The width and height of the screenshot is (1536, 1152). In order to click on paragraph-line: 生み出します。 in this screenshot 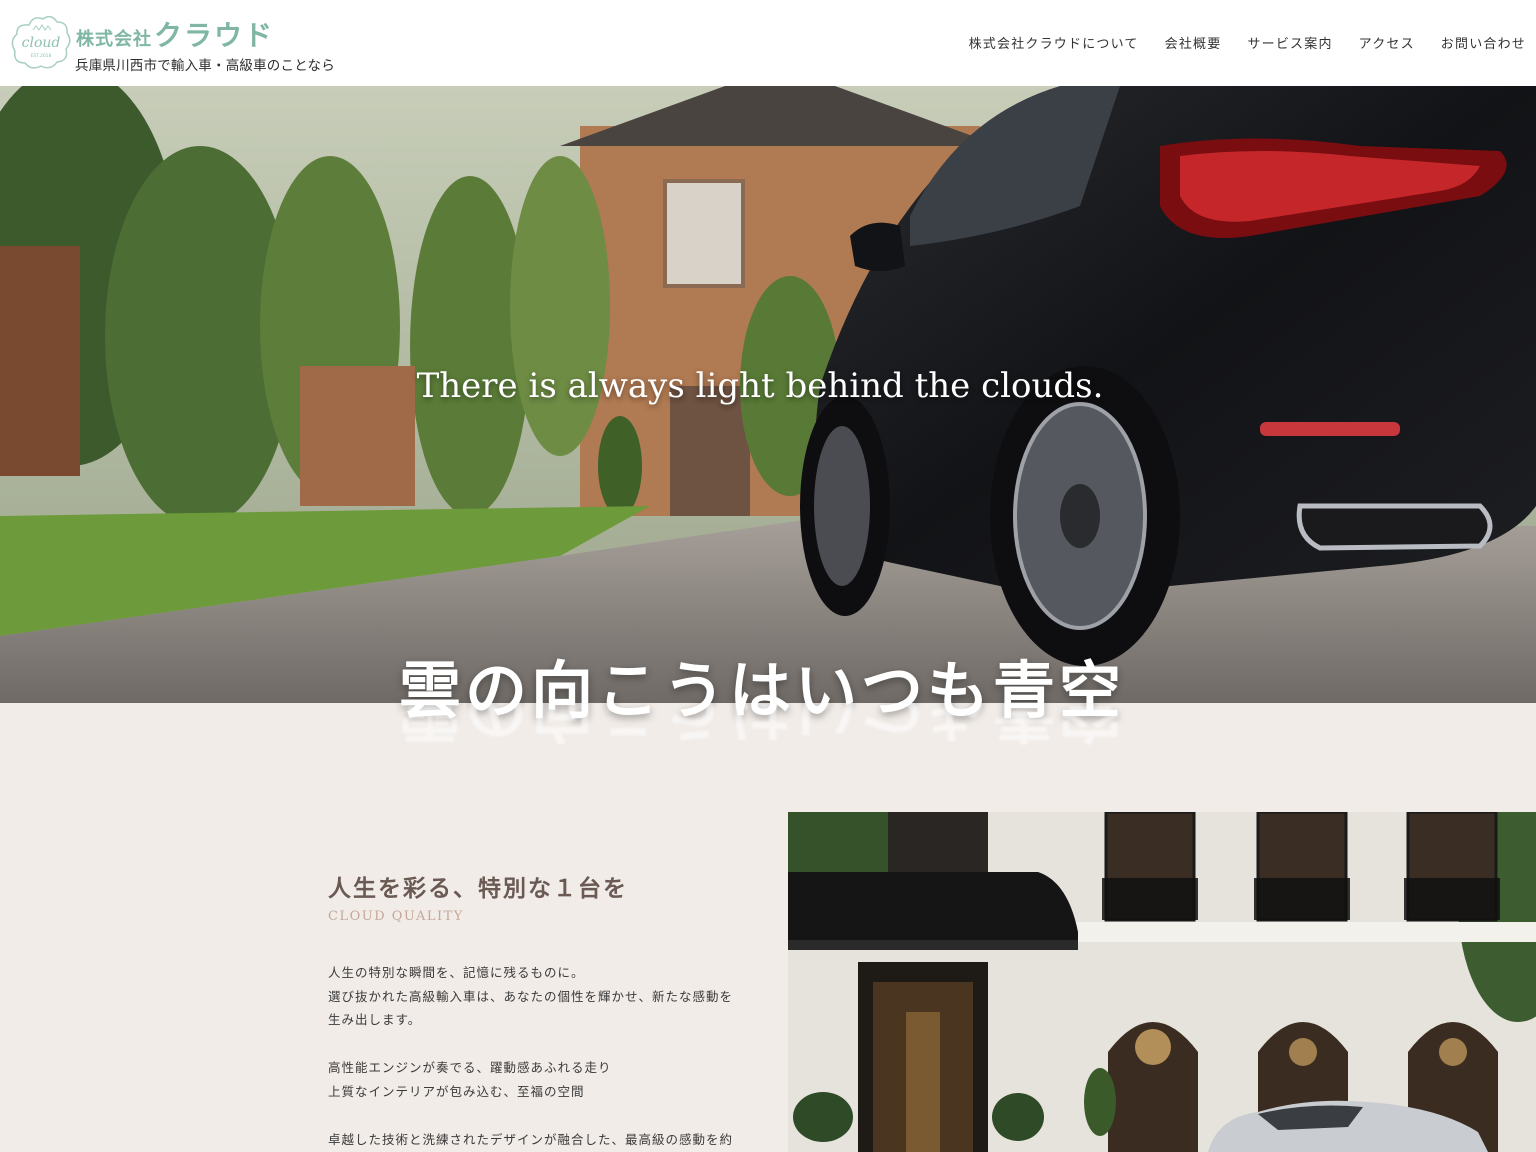, I will do `click(375, 1019)`.